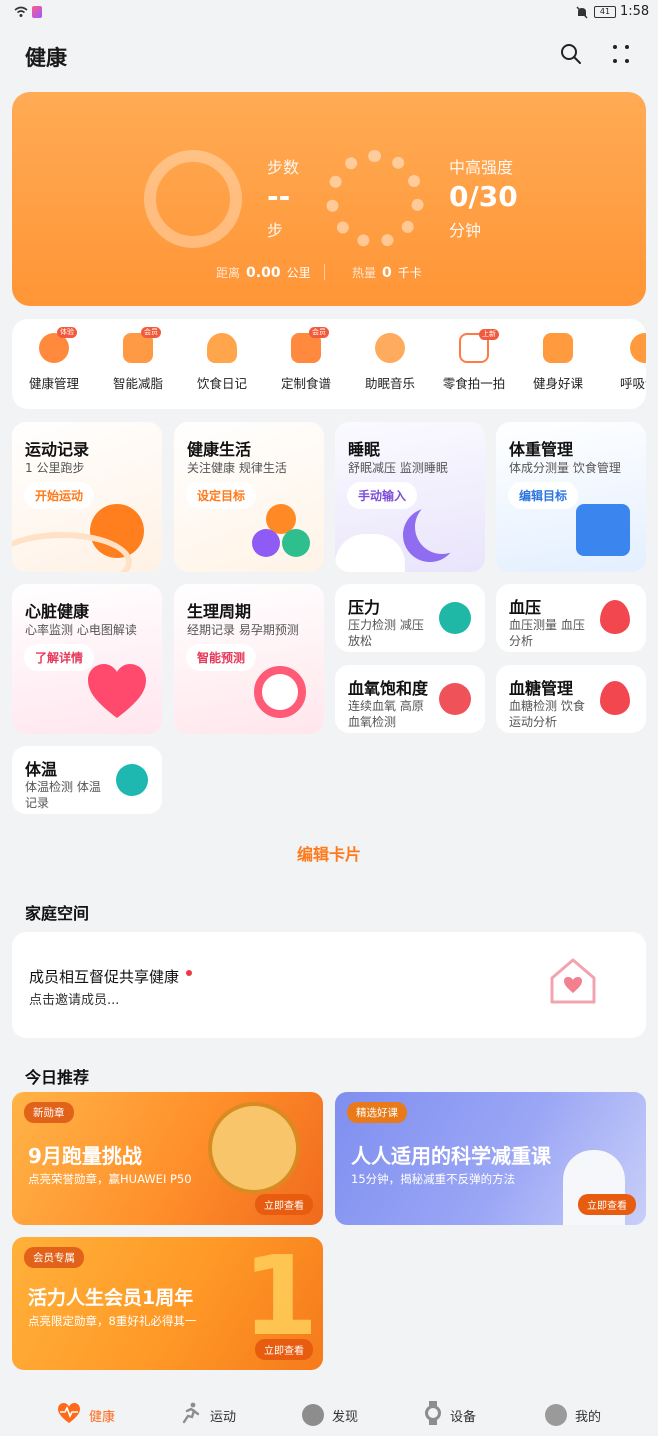 The width and height of the screenshot is (658, 1436). Describe the element at coordinates (86, 1415) in the screenshot. I see `nav-health: 健康` at that location.